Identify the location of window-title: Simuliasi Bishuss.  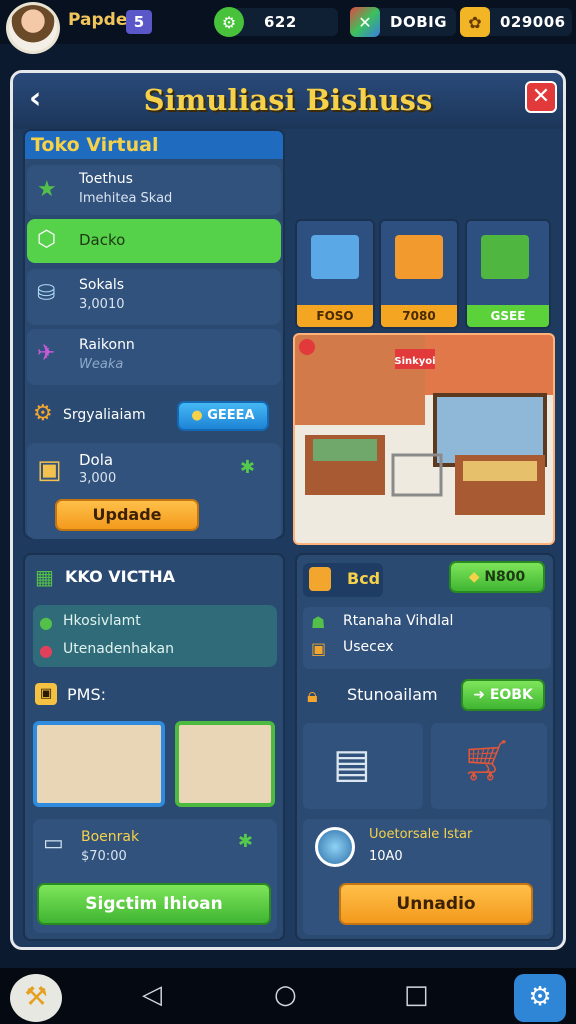
(288, 100).